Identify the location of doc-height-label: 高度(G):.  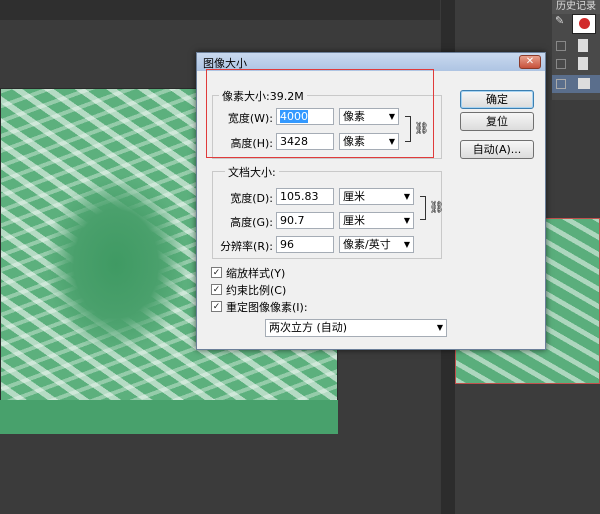
(251, 222).